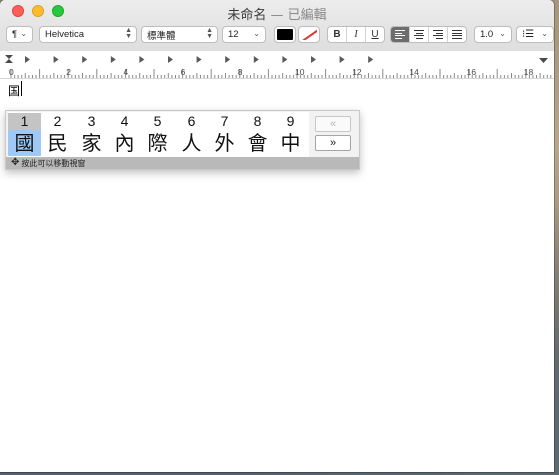 This screenshot has height=475, width=559. Describe the element at coordinates (191, 143) in the screenshot. I see `candidate-character: 人` at that location.